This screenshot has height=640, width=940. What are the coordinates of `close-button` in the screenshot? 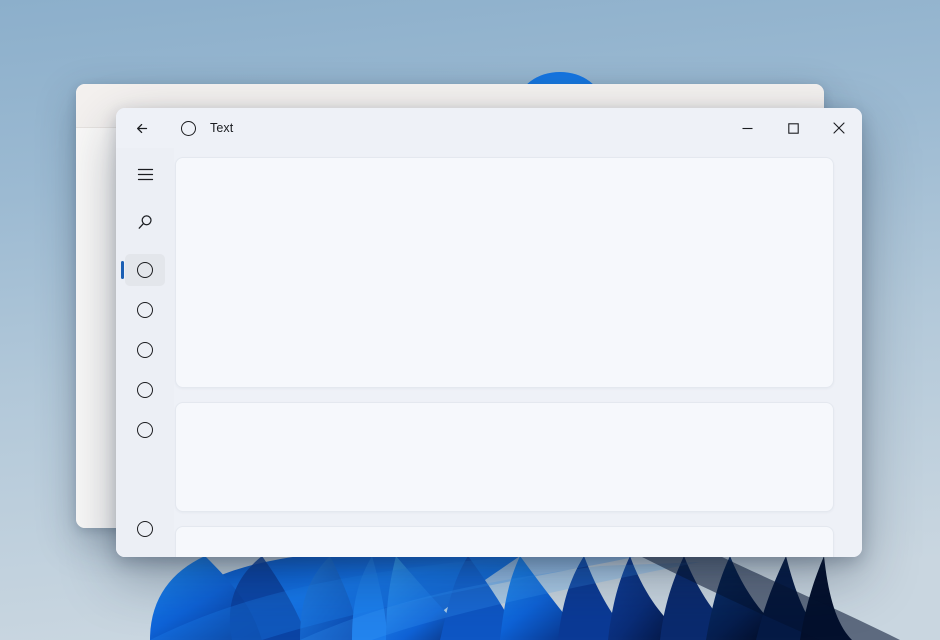 It's located at (839, 128).